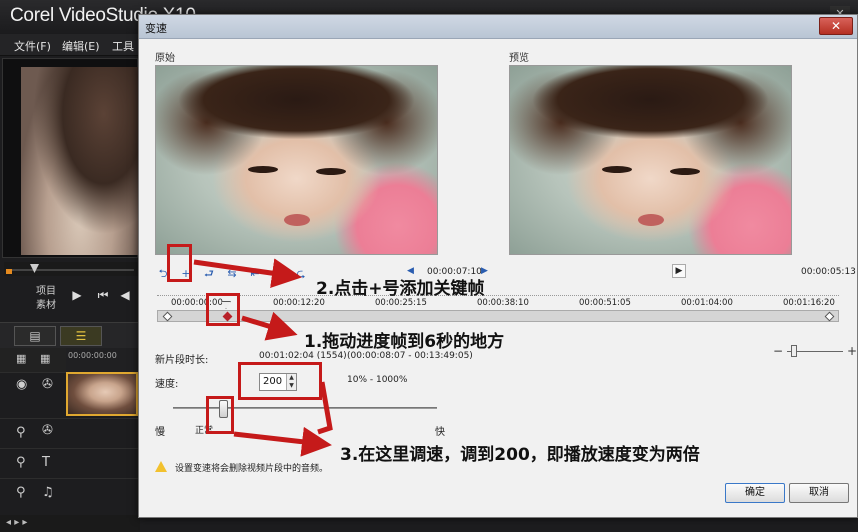 This screenshot has width=858, height=532. I want to click on dialog-titlebar: 变速 ✕, so click(498, 27).